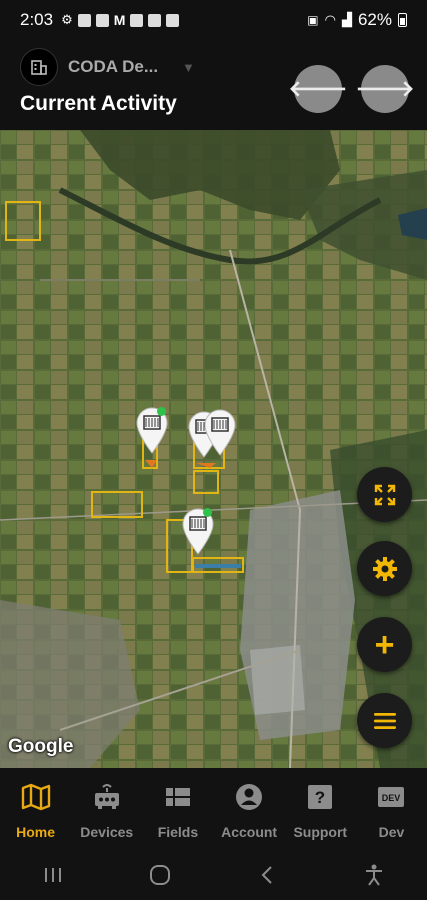  I want to click on google-attribution: Google, so click(41, 746).